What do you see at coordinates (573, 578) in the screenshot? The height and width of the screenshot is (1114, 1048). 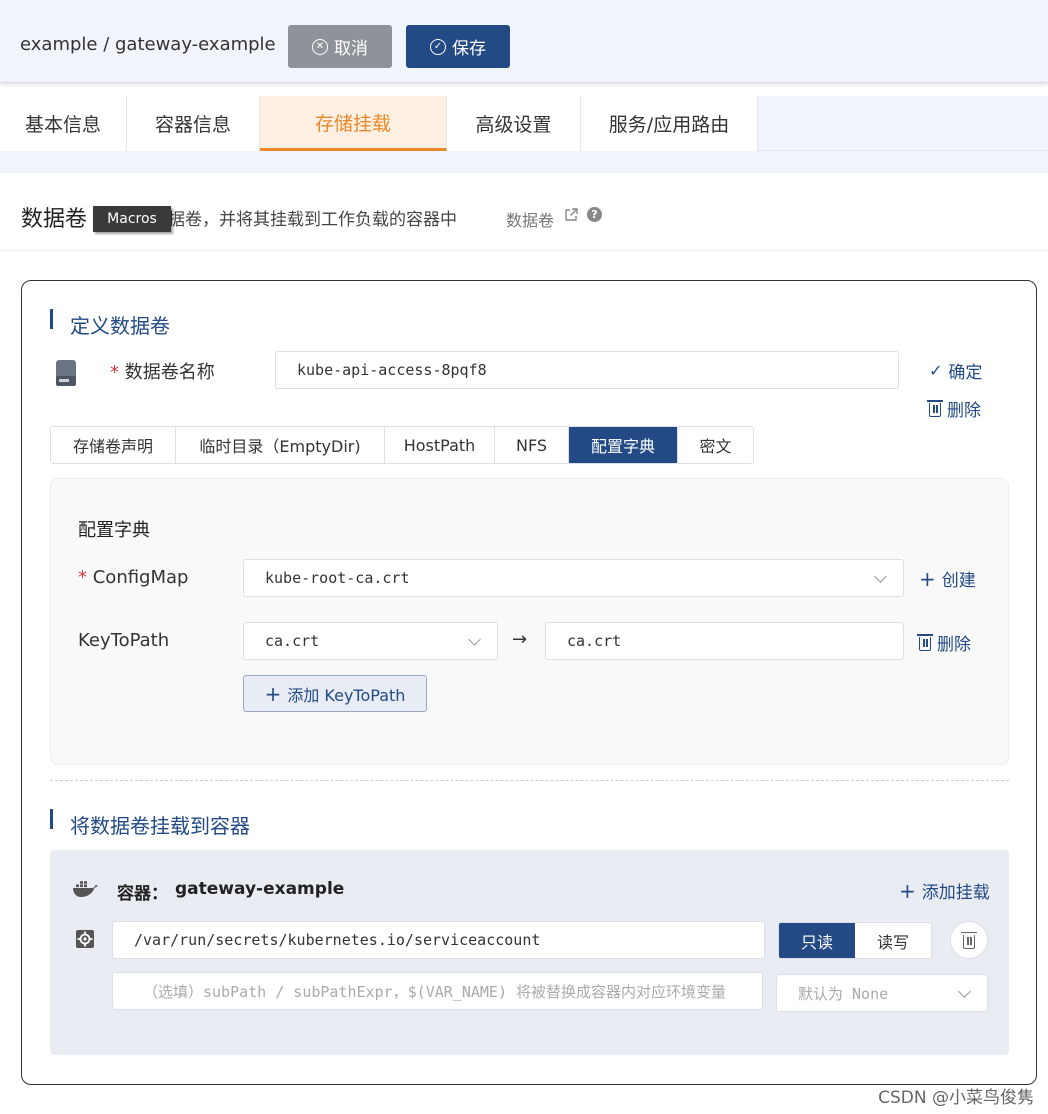 I see `configmap-select: kube-root-ca.crt` at bounding box center [573, 578].